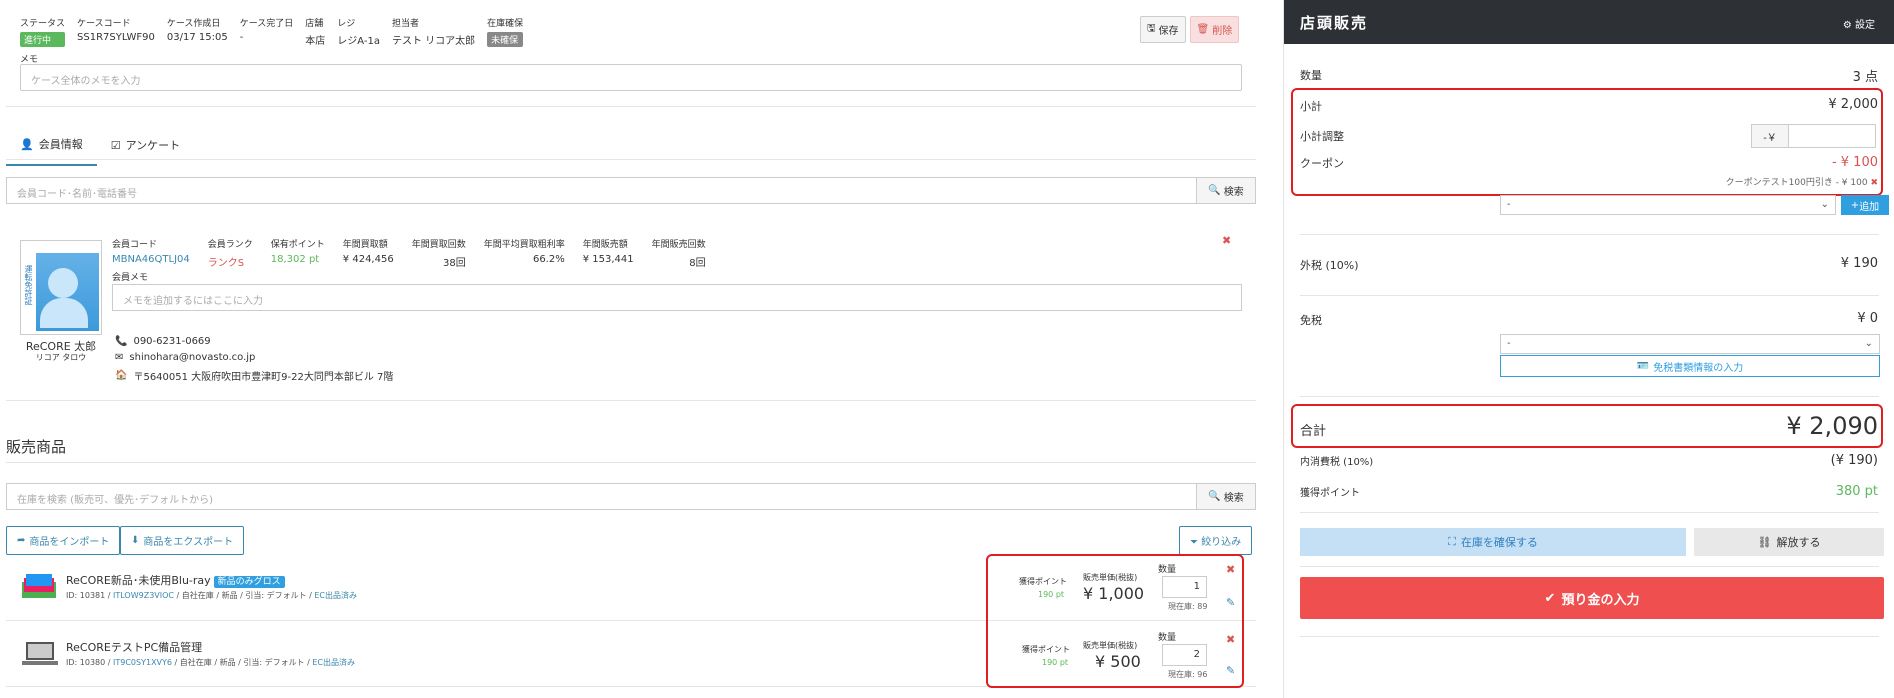 The image size is (1894, 698). I want to click on stock-search: 在庫を検索 (販売可、優先･デフォルトから) 🔍 検索, so click(631, 496).